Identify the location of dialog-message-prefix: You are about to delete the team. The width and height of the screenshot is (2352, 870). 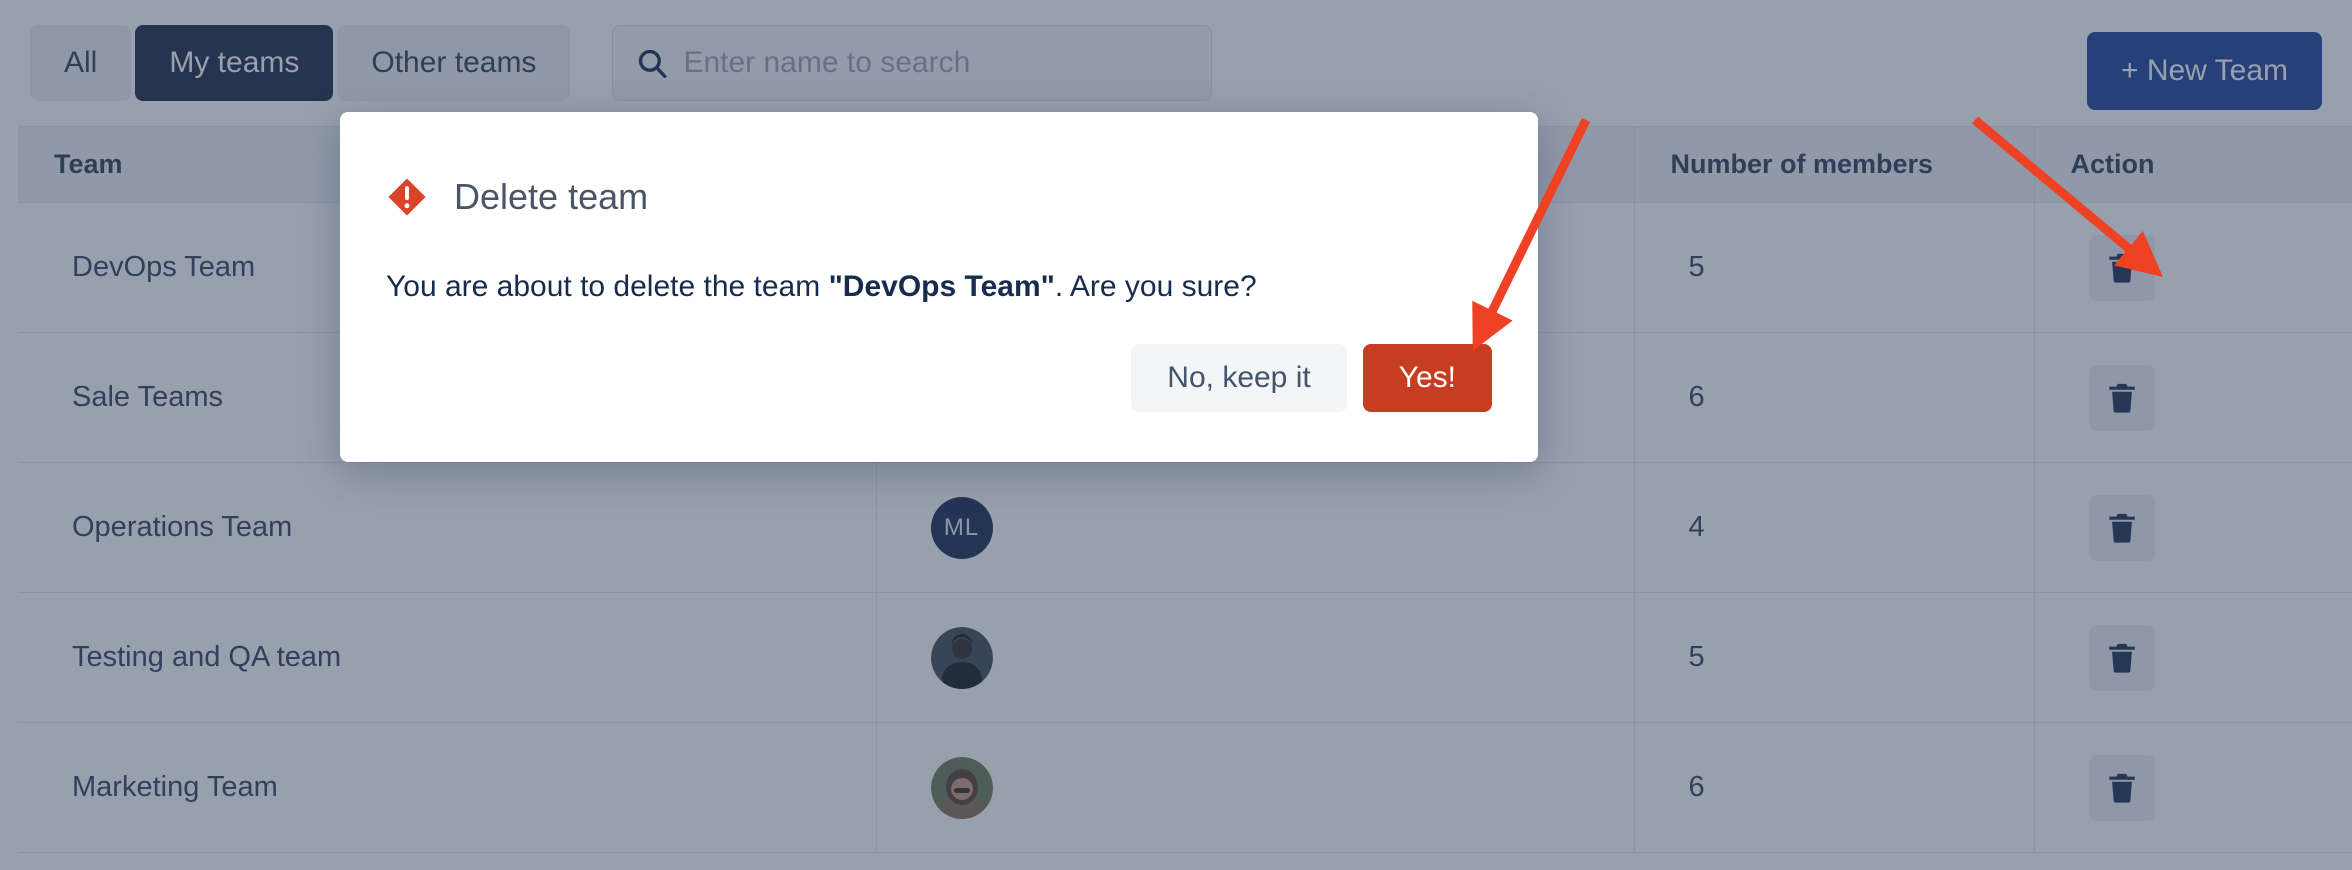
(607, 286).